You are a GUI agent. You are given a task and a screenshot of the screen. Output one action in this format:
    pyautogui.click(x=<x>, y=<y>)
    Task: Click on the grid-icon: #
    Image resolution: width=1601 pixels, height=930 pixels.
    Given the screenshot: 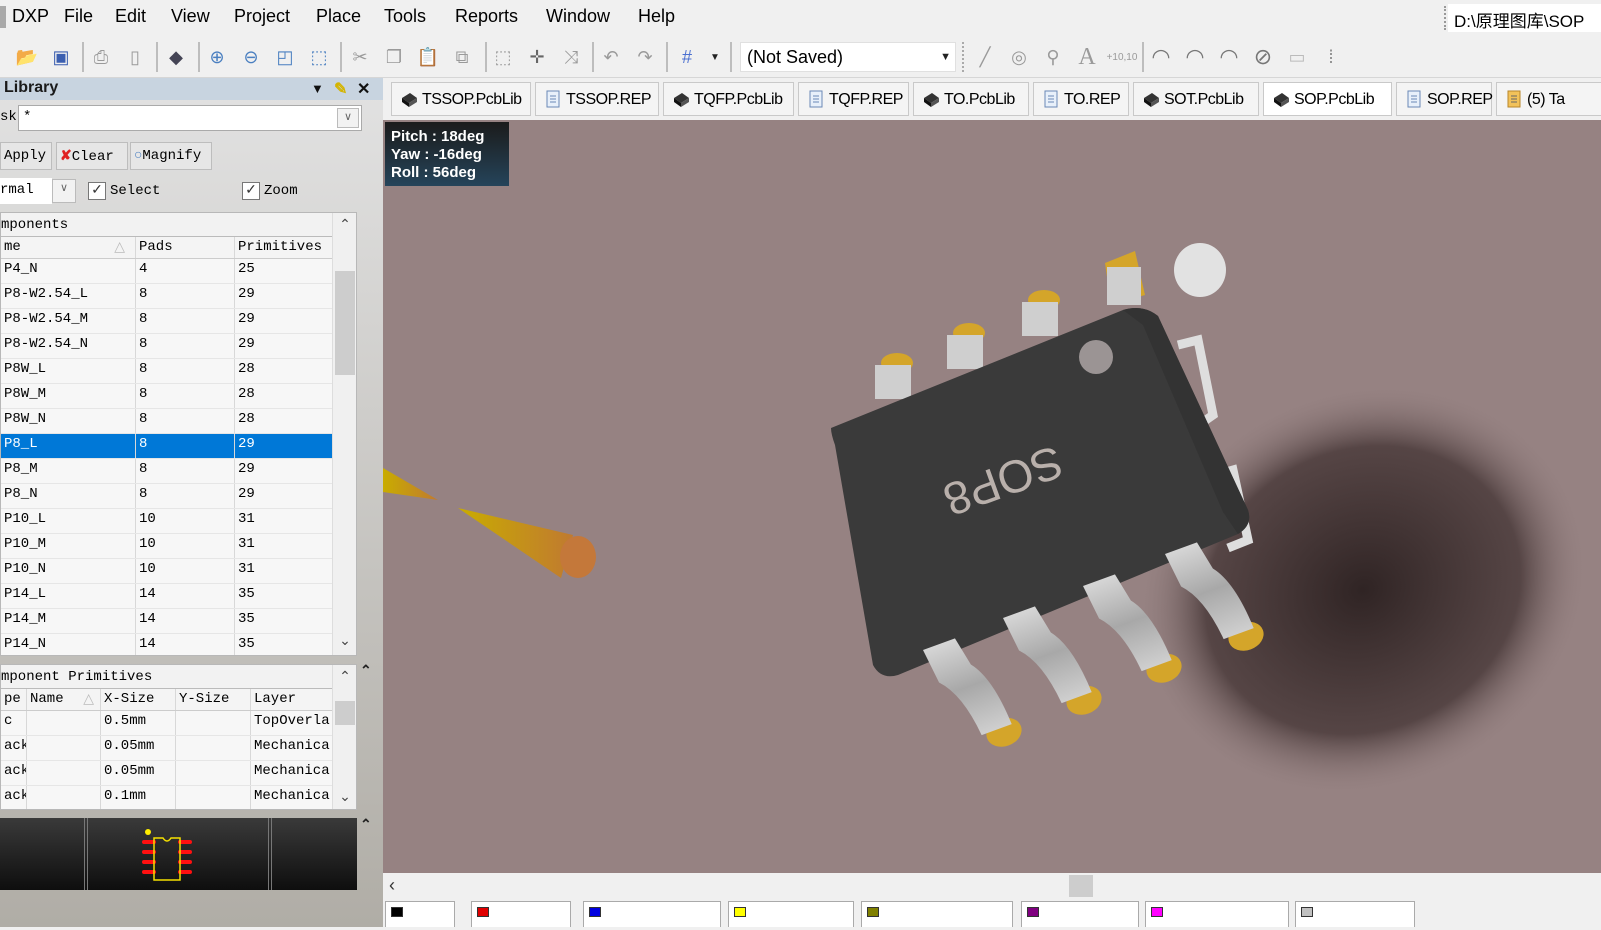 What is the action you would take?
    pyautogui.click(x=687, y=57)
    